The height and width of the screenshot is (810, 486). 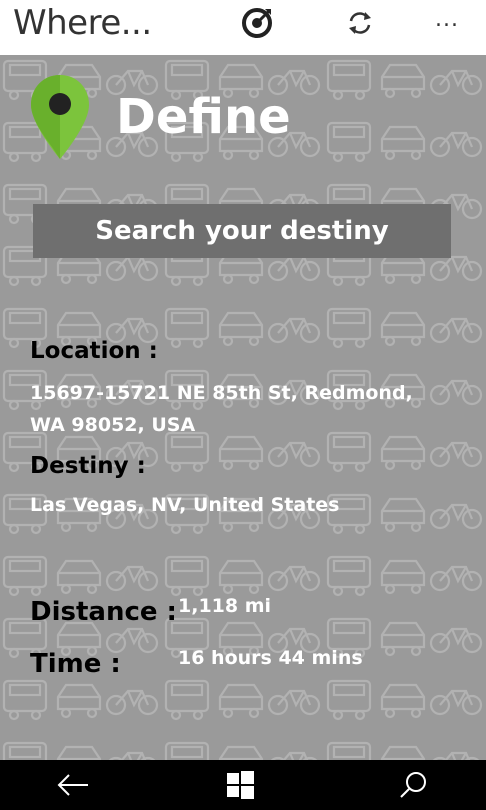 What do you see at coordinates (225, 606) in the screenshot?
I see `distance-value: 1,118 mi` at bounding box center [225, 606].